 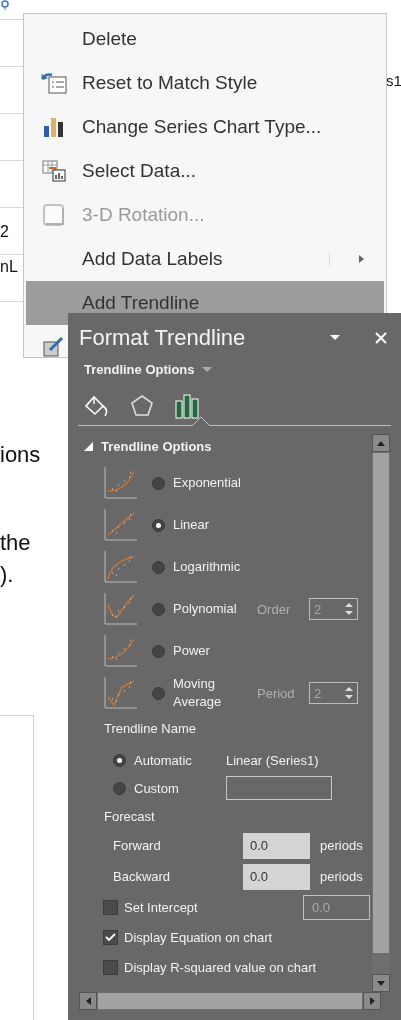 I want to click on option-label: Logarithmic, so click(x=207, y=567).